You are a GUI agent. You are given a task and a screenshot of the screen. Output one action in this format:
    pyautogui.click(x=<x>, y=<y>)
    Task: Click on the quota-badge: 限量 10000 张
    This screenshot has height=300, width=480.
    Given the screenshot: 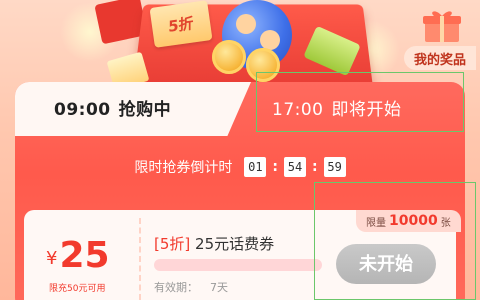 What is the action you would take?
    pyautogui.click(x=408, y=221)
    